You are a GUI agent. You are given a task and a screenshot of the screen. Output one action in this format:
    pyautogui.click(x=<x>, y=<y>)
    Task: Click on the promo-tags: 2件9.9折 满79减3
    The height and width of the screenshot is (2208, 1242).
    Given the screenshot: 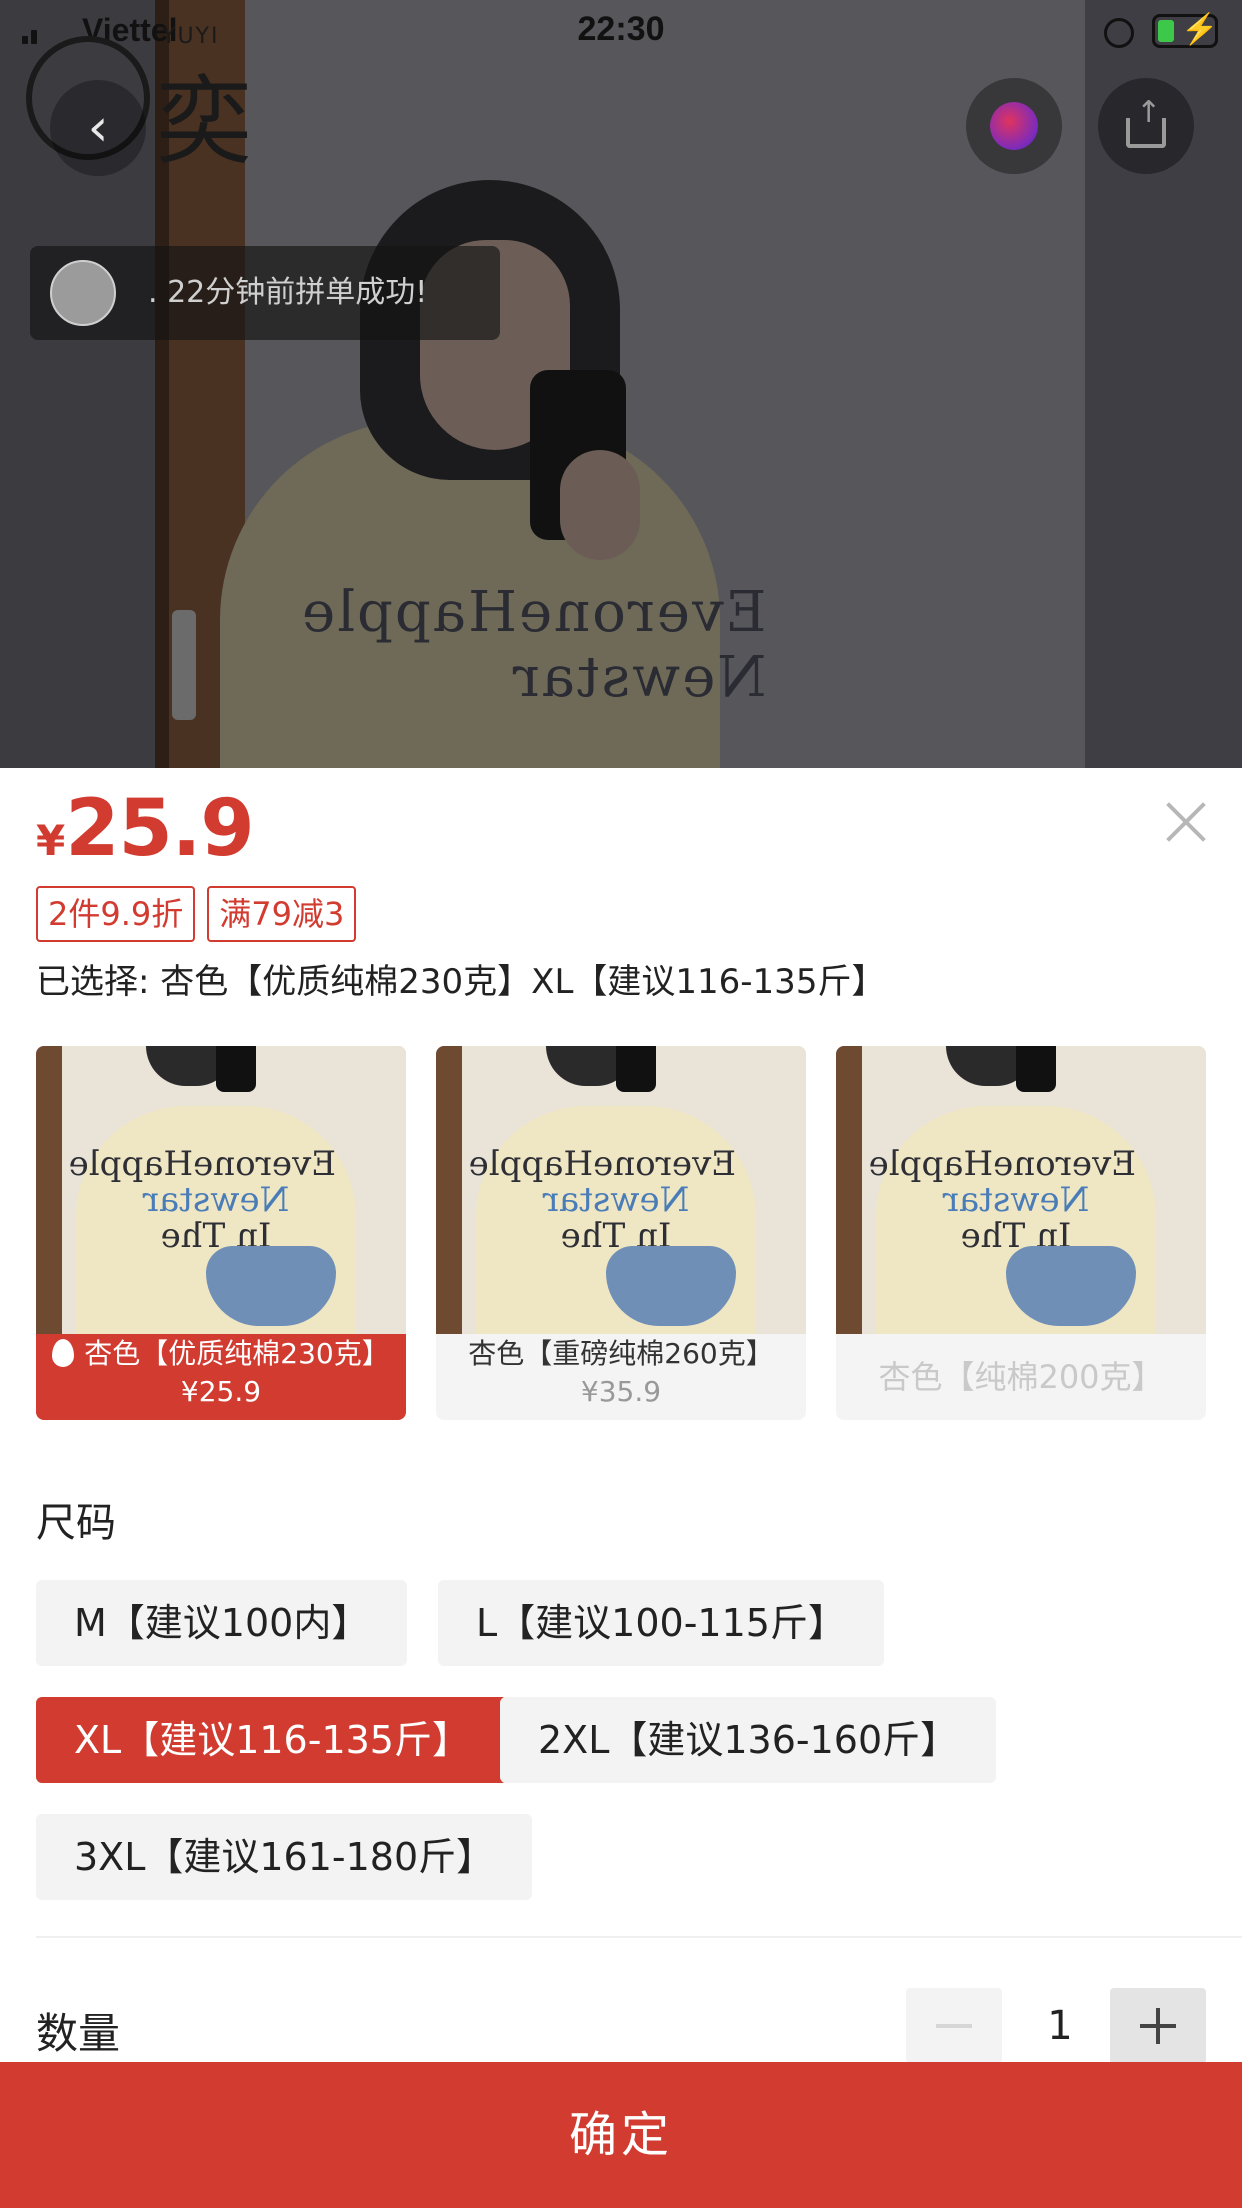 What is the action you would take?
    pyautogui.click(x=196, y=914)
    